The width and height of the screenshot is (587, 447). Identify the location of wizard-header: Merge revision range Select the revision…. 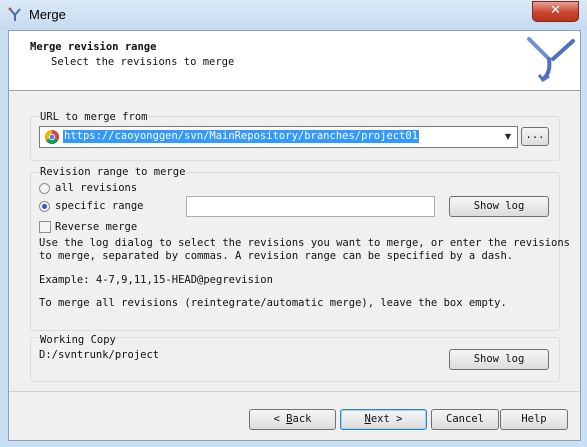
(294, 61).